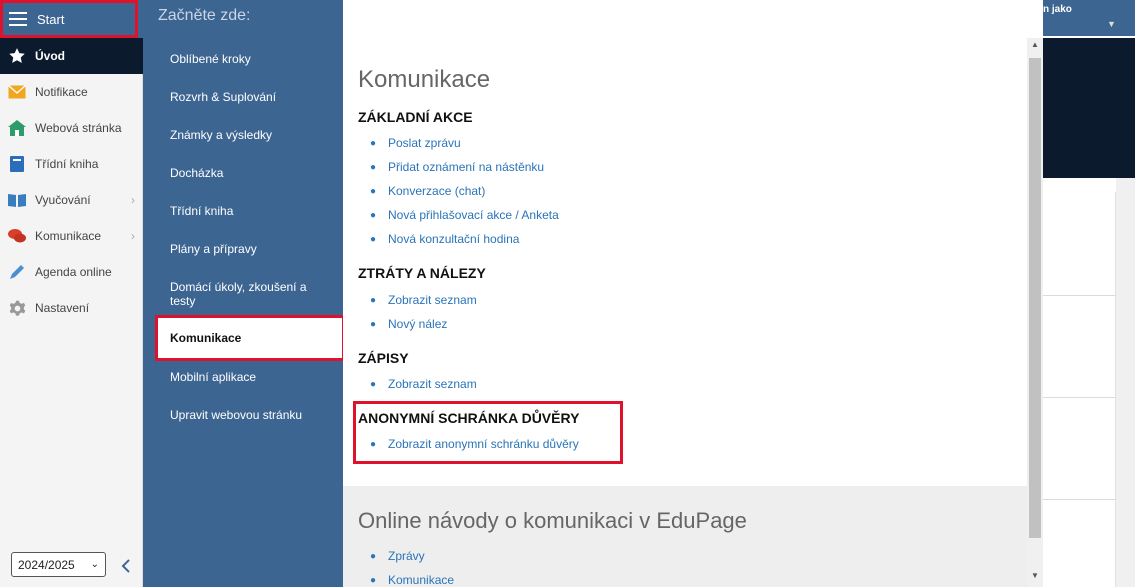 The image size is (1135, 587). I want to click on link-zapisy-zobrazit-seznam: Zobrazit seznam, so click(432, 384).